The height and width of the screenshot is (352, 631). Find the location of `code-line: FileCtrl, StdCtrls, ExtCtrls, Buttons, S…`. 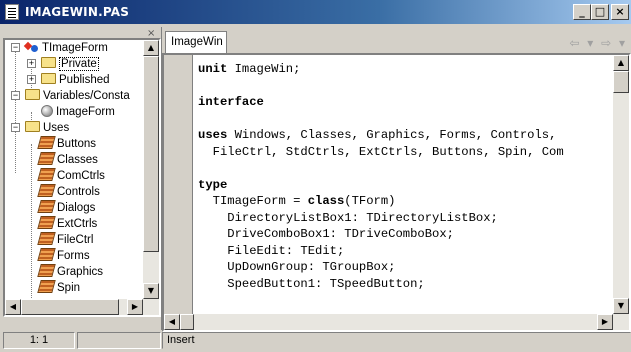

code-line: FileCtrl, StdCtrls, ExtCtrls, Buttons, S… is located at coordinates (403, 152).